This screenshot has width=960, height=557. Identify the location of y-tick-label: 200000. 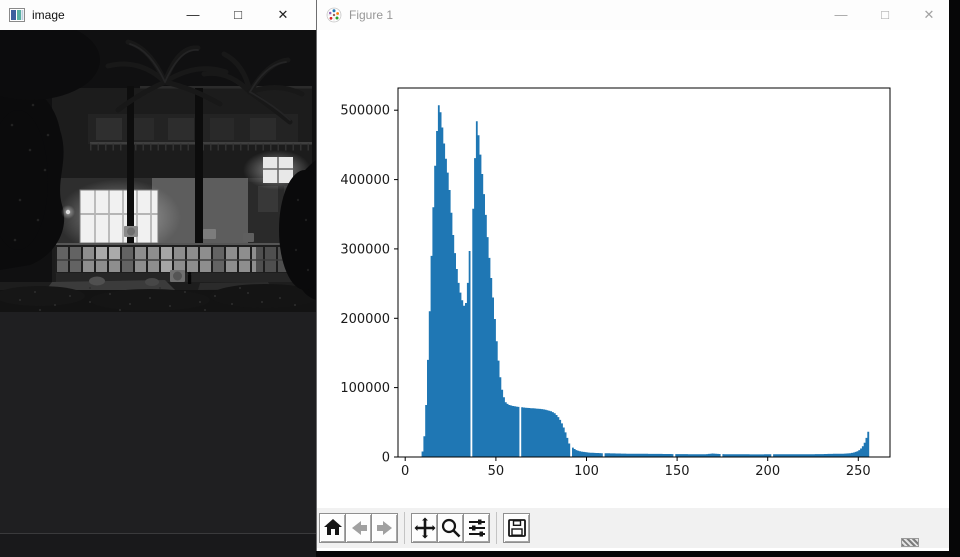
(365, 319).